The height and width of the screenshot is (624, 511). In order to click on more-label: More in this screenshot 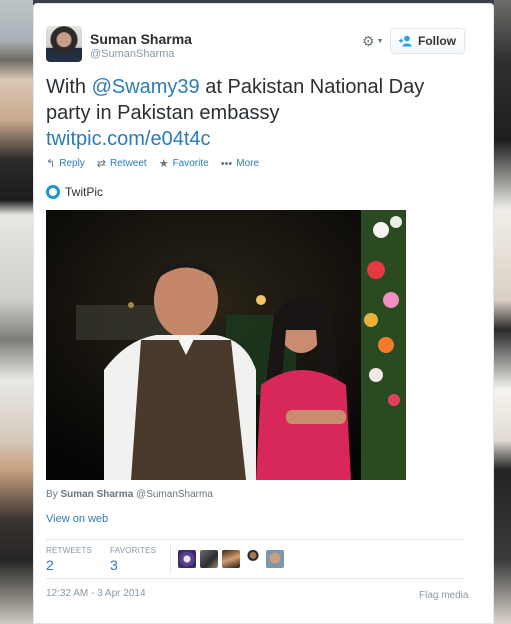, I will do `click(248, 163)`.